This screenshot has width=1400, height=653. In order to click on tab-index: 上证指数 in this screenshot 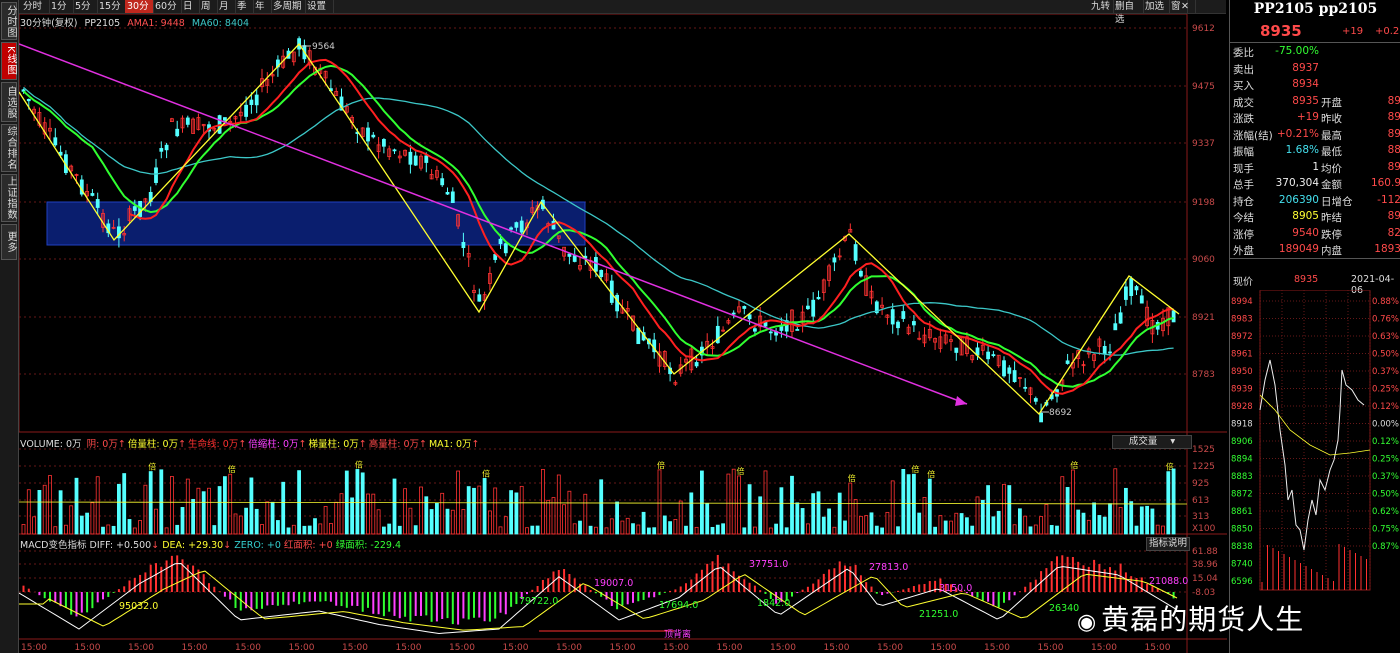, I will do `click(9, 198)`.